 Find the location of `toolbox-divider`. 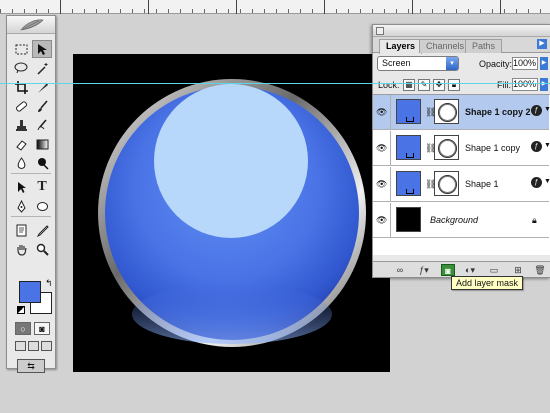

toolbox-divider is located at coordinates (31, 217).